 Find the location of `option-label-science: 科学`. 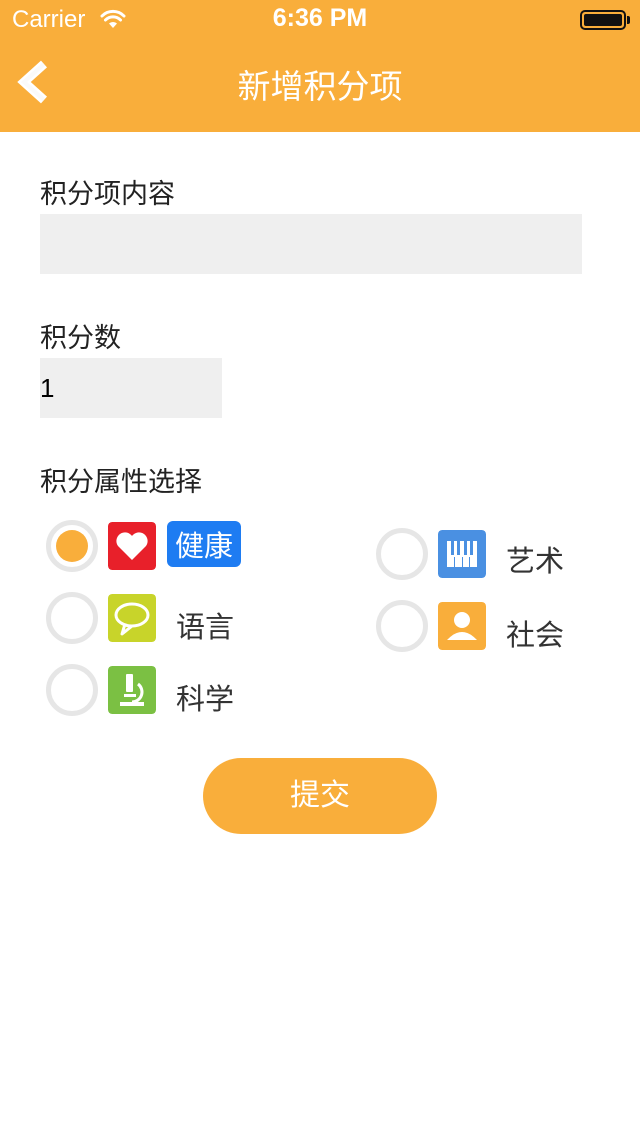

option-label-science: 科学 is located at coordinates (205, 699).